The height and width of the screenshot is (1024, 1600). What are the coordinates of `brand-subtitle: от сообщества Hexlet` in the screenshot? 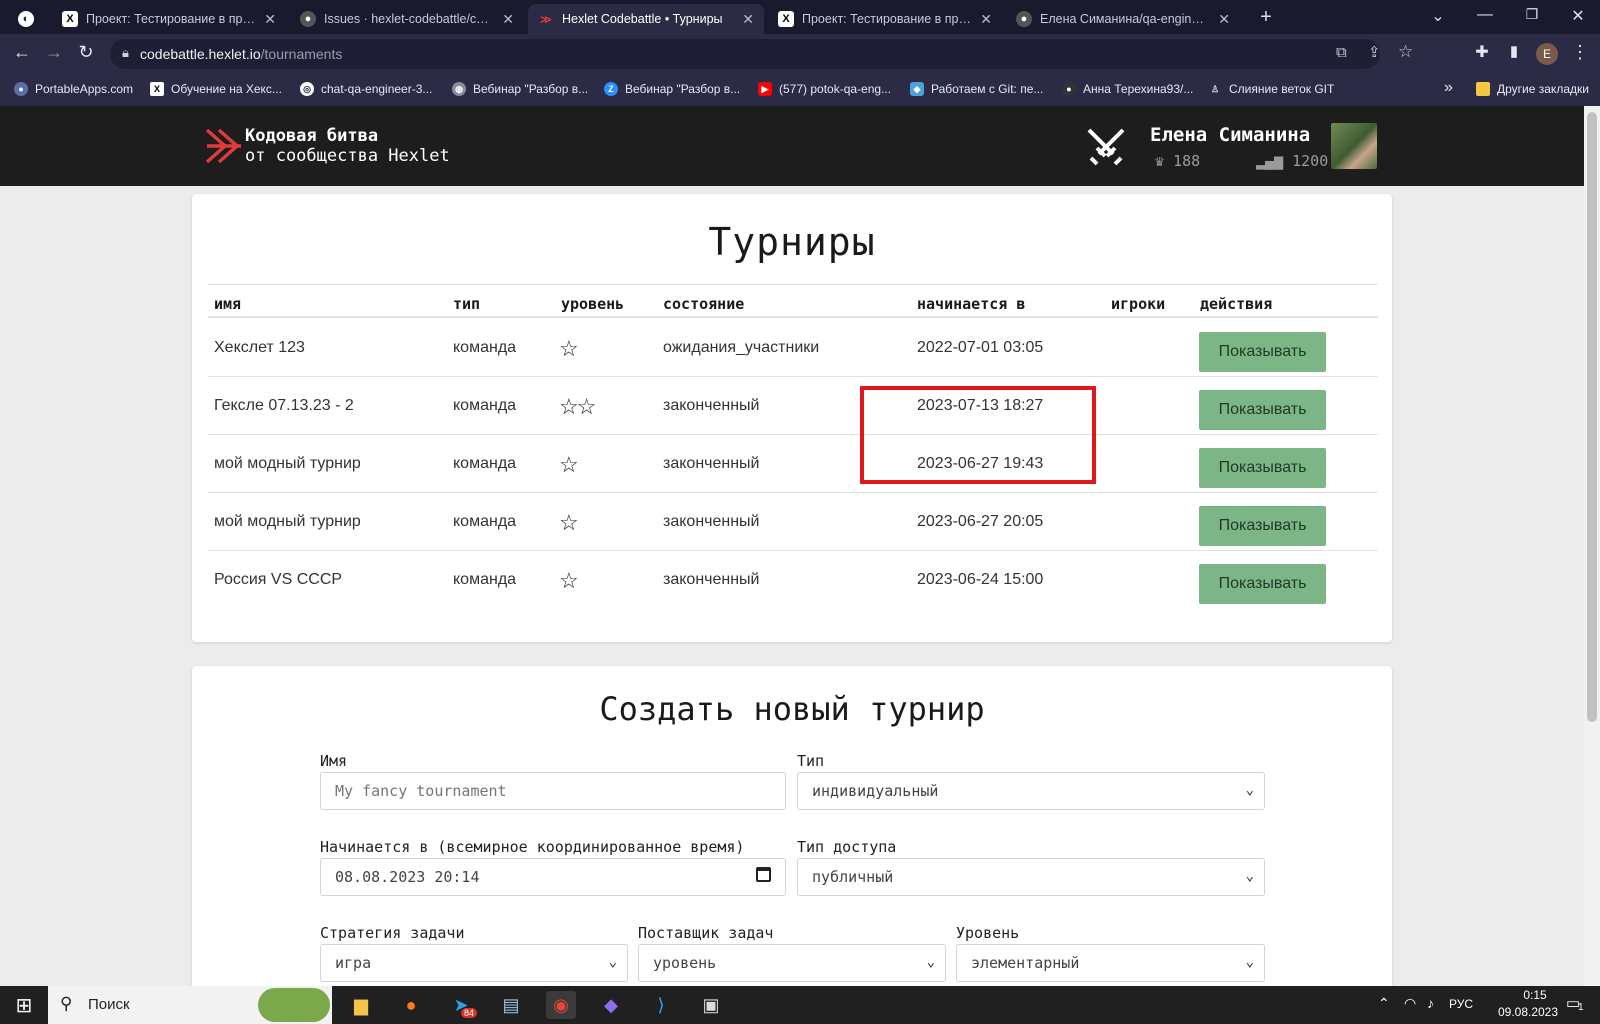 It's located at (347, 156).